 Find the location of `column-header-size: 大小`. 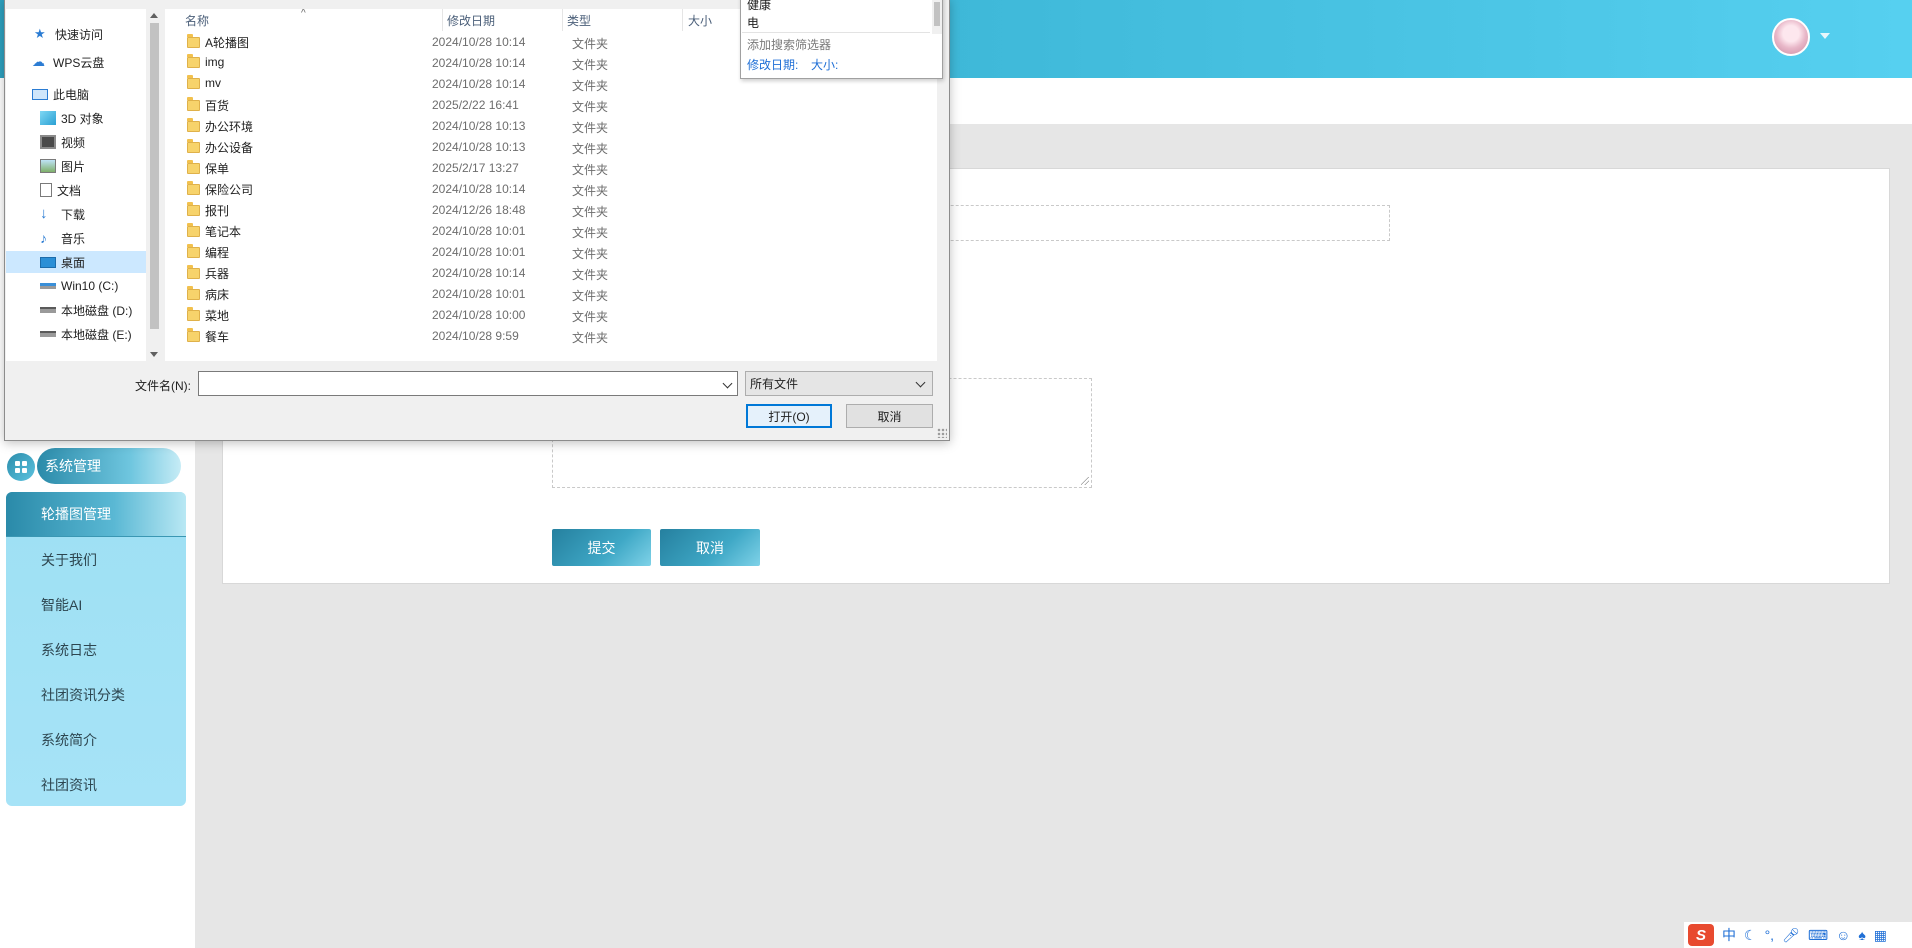

column-header-size: 大小 is located at coordinates (708, 20).